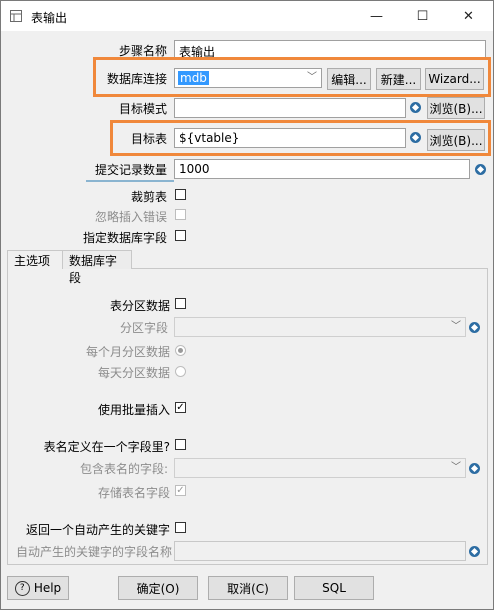 This screenshot has height=610, width=494. What do you see at coordinates (334, 588) in the screenshot?
I see `sql-button: SQL` at bounding box center [334, 588].